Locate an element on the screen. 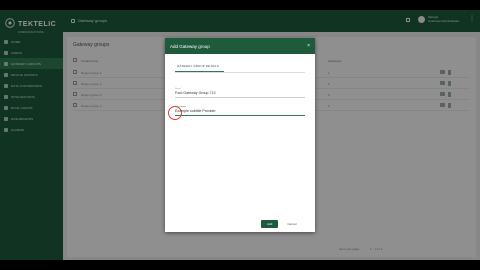 The image size is (480, 270). add-button: Add is located at coordinates (270, 224).